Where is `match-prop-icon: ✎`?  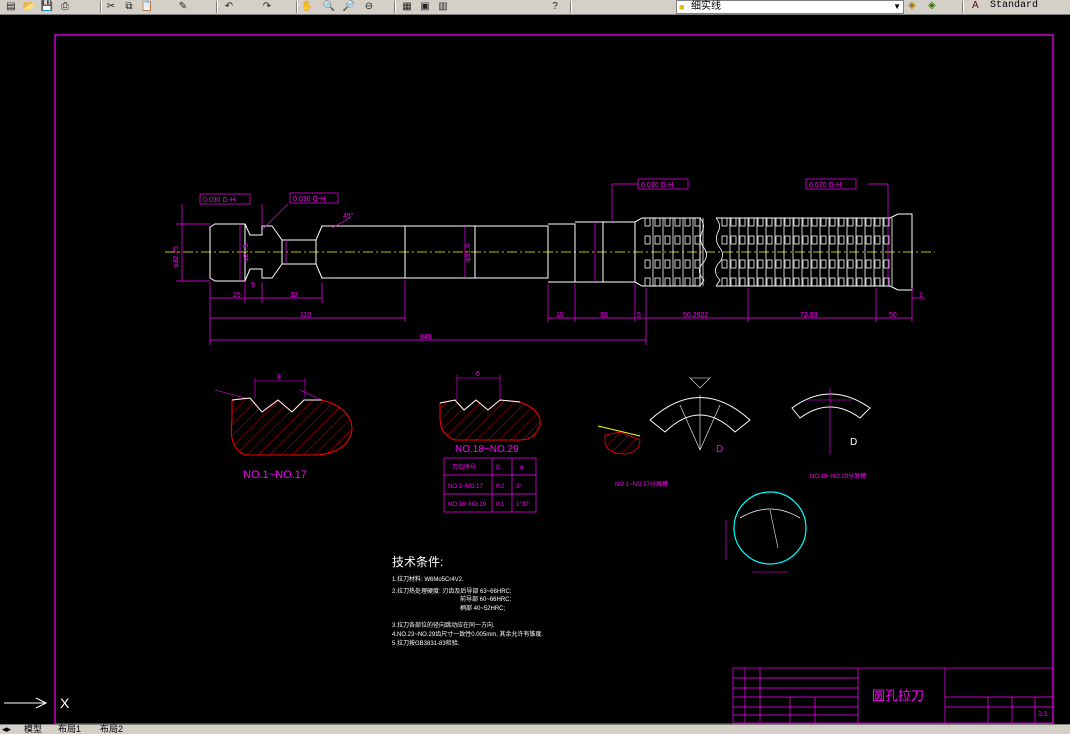
match-prop-icon: ✎ is located at coordinates (183, 6).